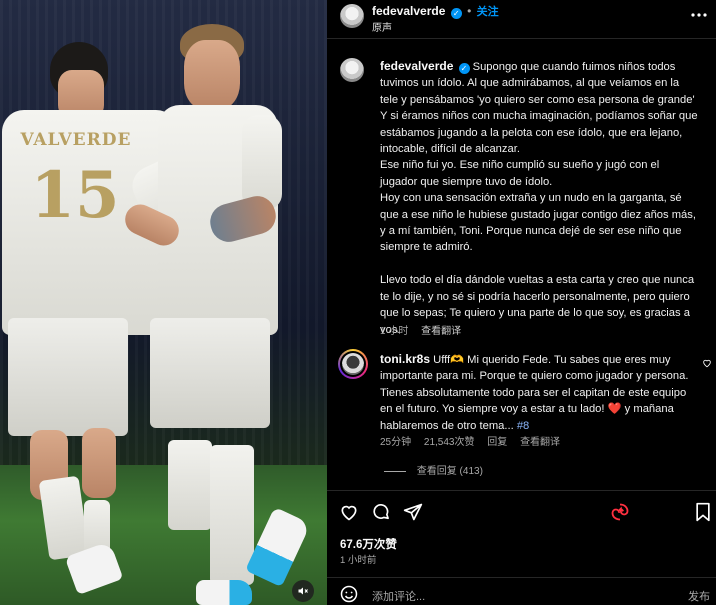  Describe the element at coordinates (382, 26) in the screenshot. I see `audio-subtitle: 原声` at that location.